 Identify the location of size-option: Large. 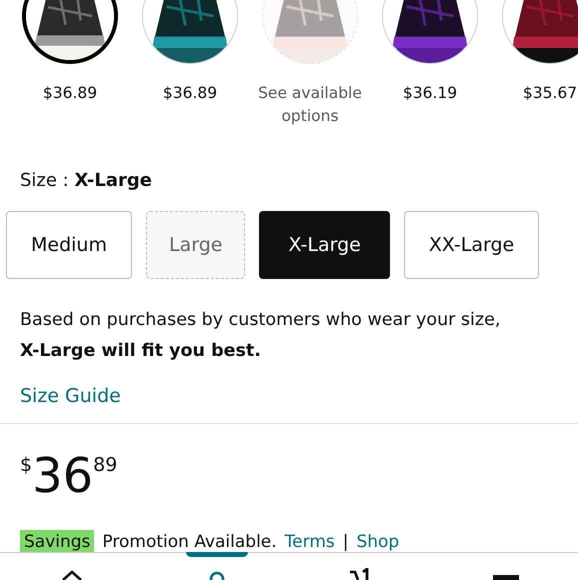
(196, 245).